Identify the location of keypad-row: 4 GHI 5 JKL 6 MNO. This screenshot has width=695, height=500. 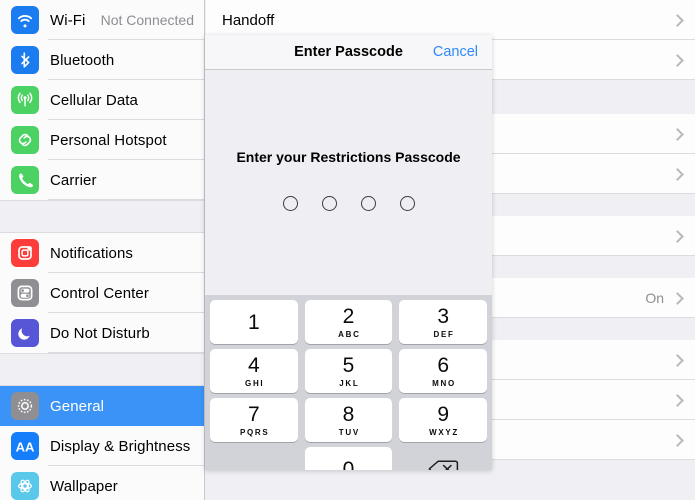
(349, 371).